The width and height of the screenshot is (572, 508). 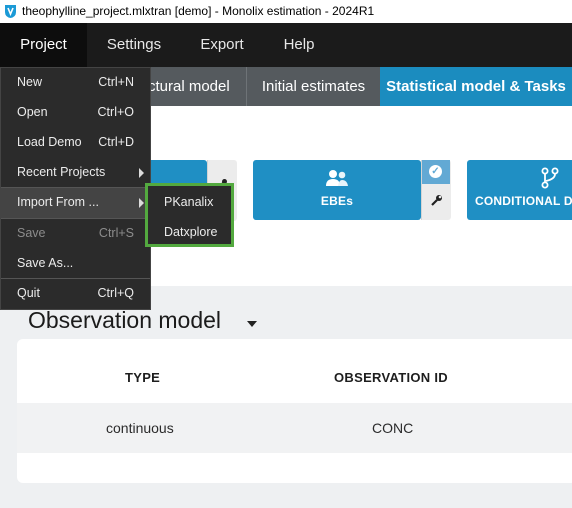 What do you see at coordinates (222, 45) in the screenshot?
I see `menu-export: Export` at bounding box center [222, 45].